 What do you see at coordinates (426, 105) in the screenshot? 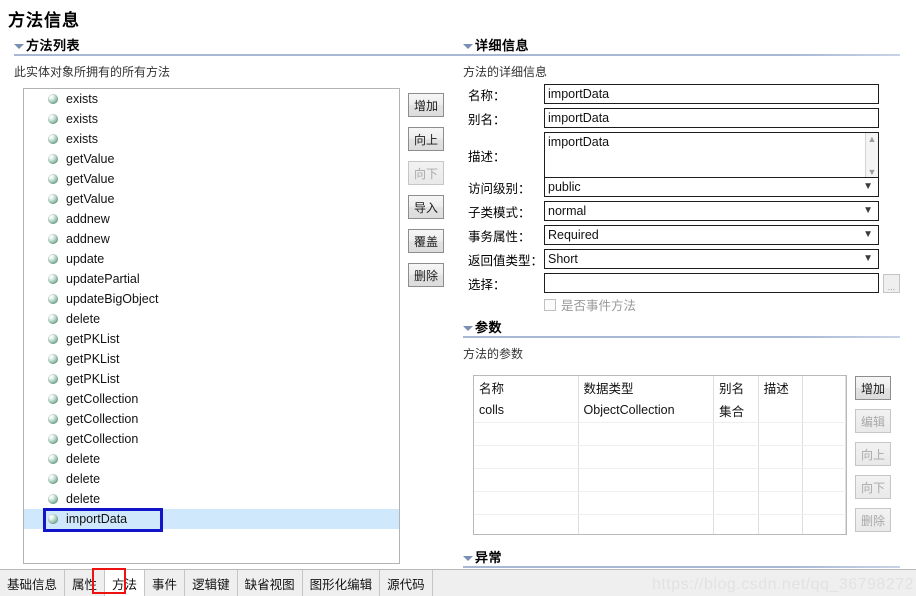
I see `add-method-button: 增加` at bounding box center [426, 105].